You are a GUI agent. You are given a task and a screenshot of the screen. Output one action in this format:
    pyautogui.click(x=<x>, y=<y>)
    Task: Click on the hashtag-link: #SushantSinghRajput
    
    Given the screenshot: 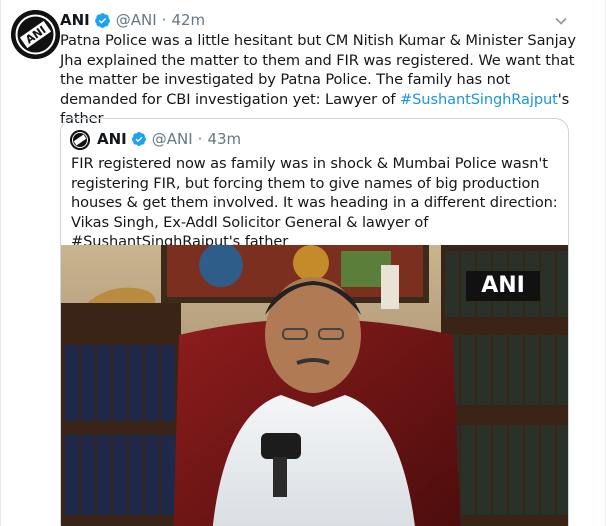 What is the action you would take?
    pyautogui.click(x=479, y=99)
    